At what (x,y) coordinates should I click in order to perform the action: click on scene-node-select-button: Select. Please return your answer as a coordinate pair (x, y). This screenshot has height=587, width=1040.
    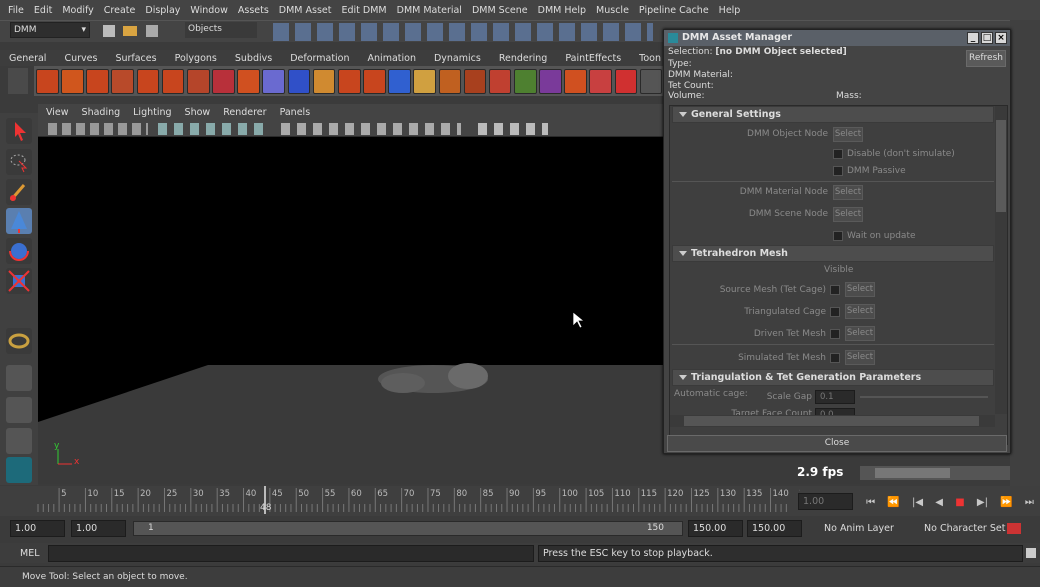
    Looking at the image, I should click on (848, 214).